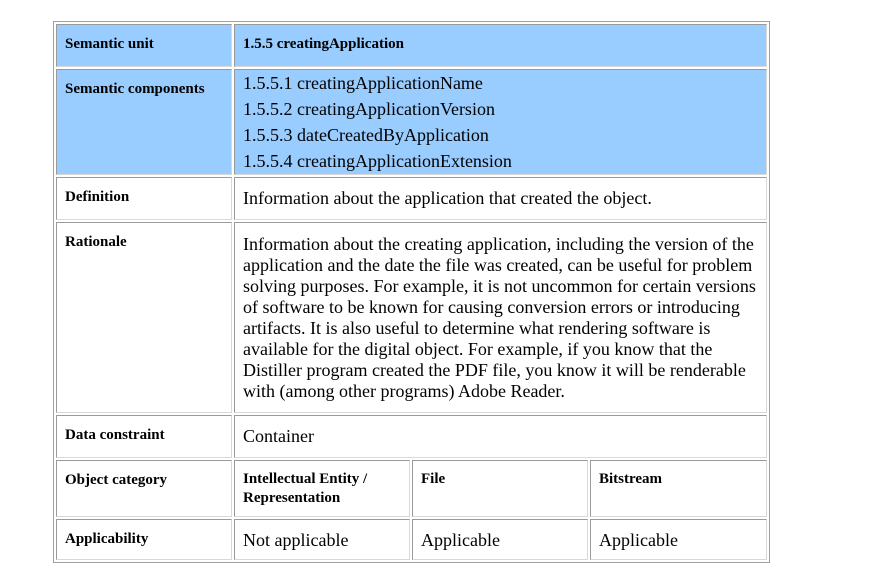 The image size is (871, 563). I want to click on rationale-label: Rationale, so click(144, 317).